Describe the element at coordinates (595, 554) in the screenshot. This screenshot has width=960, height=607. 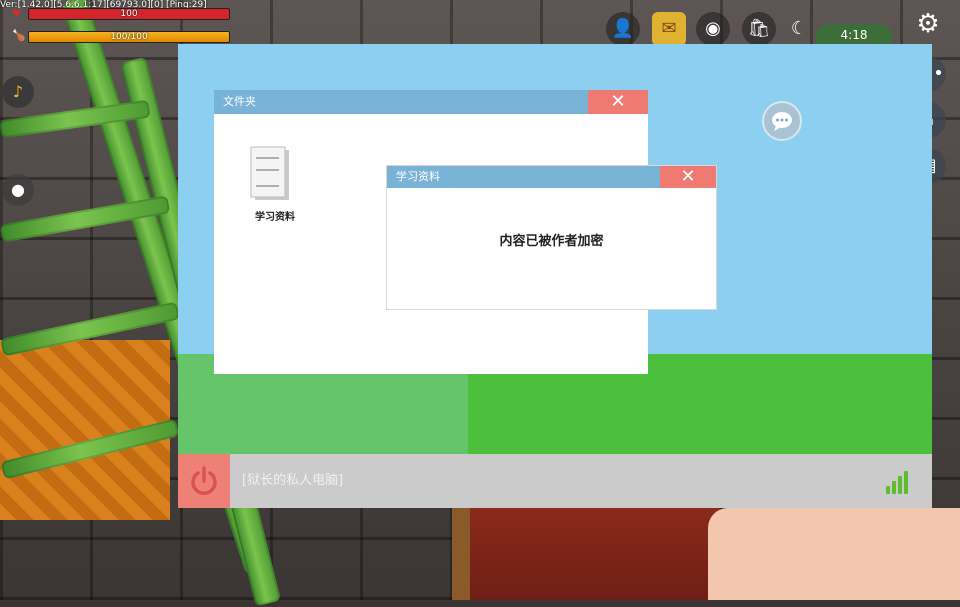
I see `red-carpet-floor` at that location.